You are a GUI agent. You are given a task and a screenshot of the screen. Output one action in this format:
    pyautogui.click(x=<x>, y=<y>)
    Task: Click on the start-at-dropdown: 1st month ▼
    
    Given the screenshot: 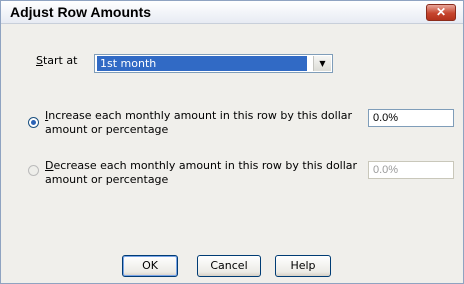 What is the action you would take?
    pyautogui.click(x=213, y=63)
    